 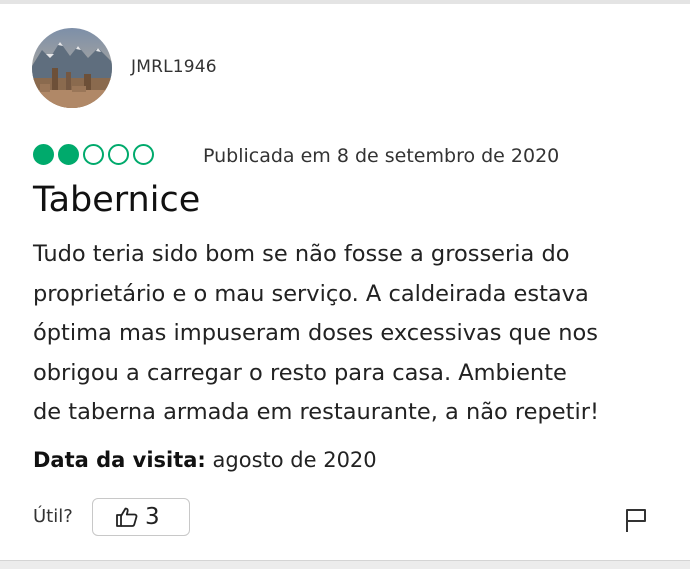 I want to click on review-title: Tabernice, so click(x=116, y=200).